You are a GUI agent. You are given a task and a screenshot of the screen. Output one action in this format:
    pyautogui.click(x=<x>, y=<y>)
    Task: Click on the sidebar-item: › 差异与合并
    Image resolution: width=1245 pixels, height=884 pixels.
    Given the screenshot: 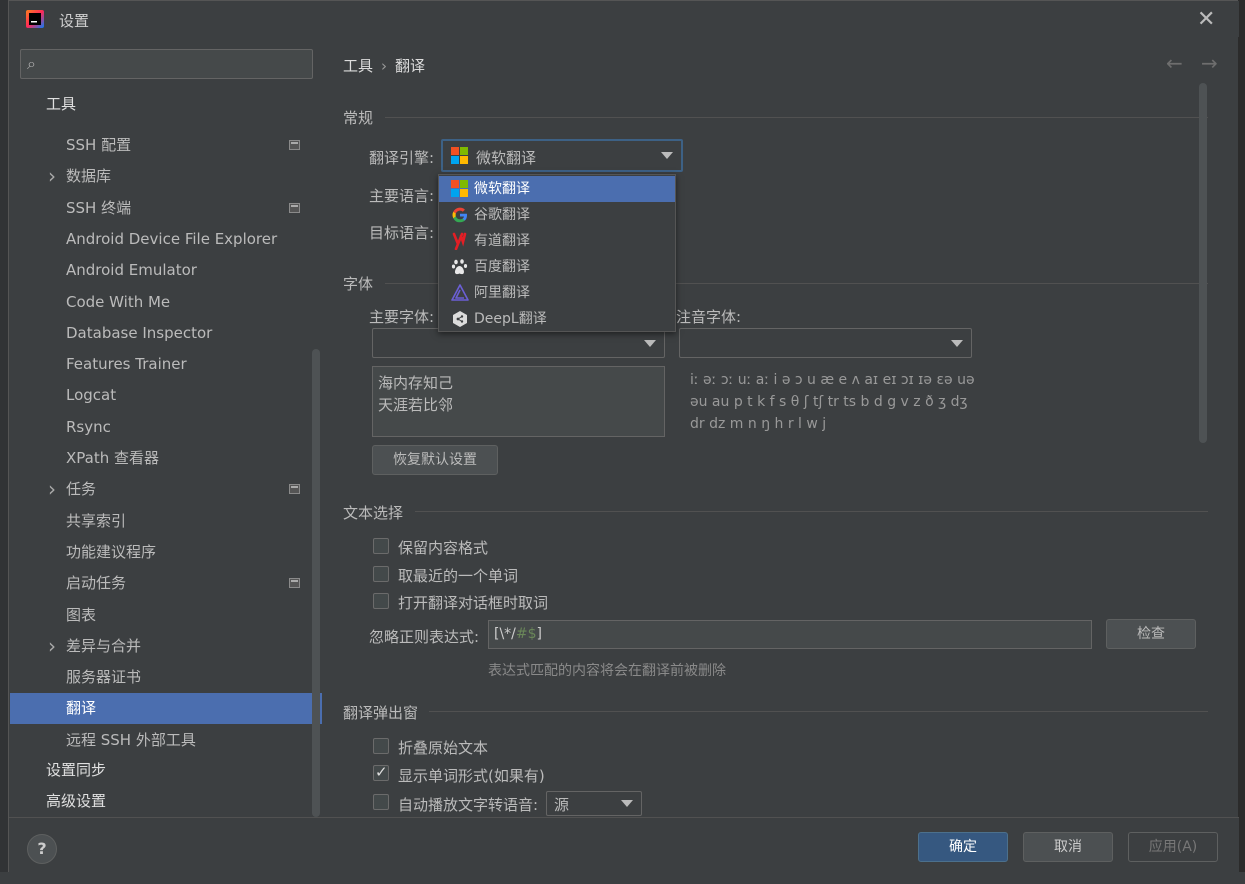 What is the action you would take?
    pyautogui.click(x=166, y=646)
    